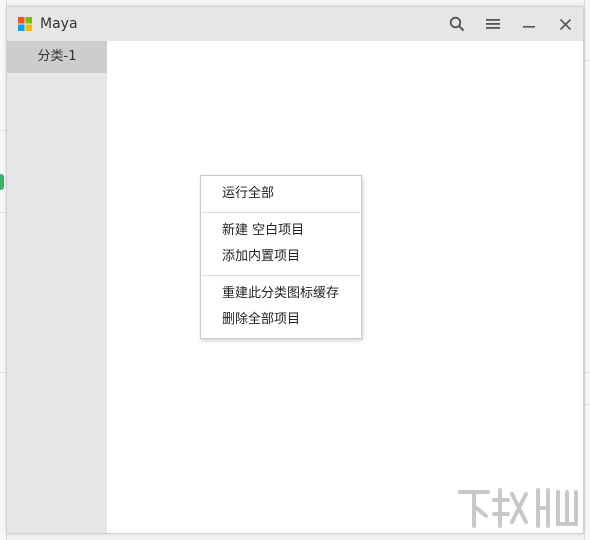 This screenshot has width=590, height=540. What do you see at coordinates (281, 294) in the screenshot?
I see `menu-item-rebuild-icon-cache: 重建此分类图标缓存` at bounding box center [281, 294].